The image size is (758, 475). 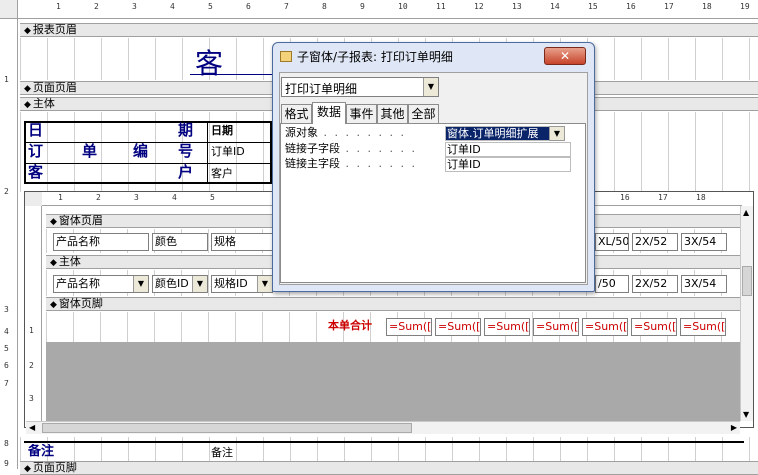 I want to click on detail-field-product: 产品名称 ▼, so click(x=101, y=284).